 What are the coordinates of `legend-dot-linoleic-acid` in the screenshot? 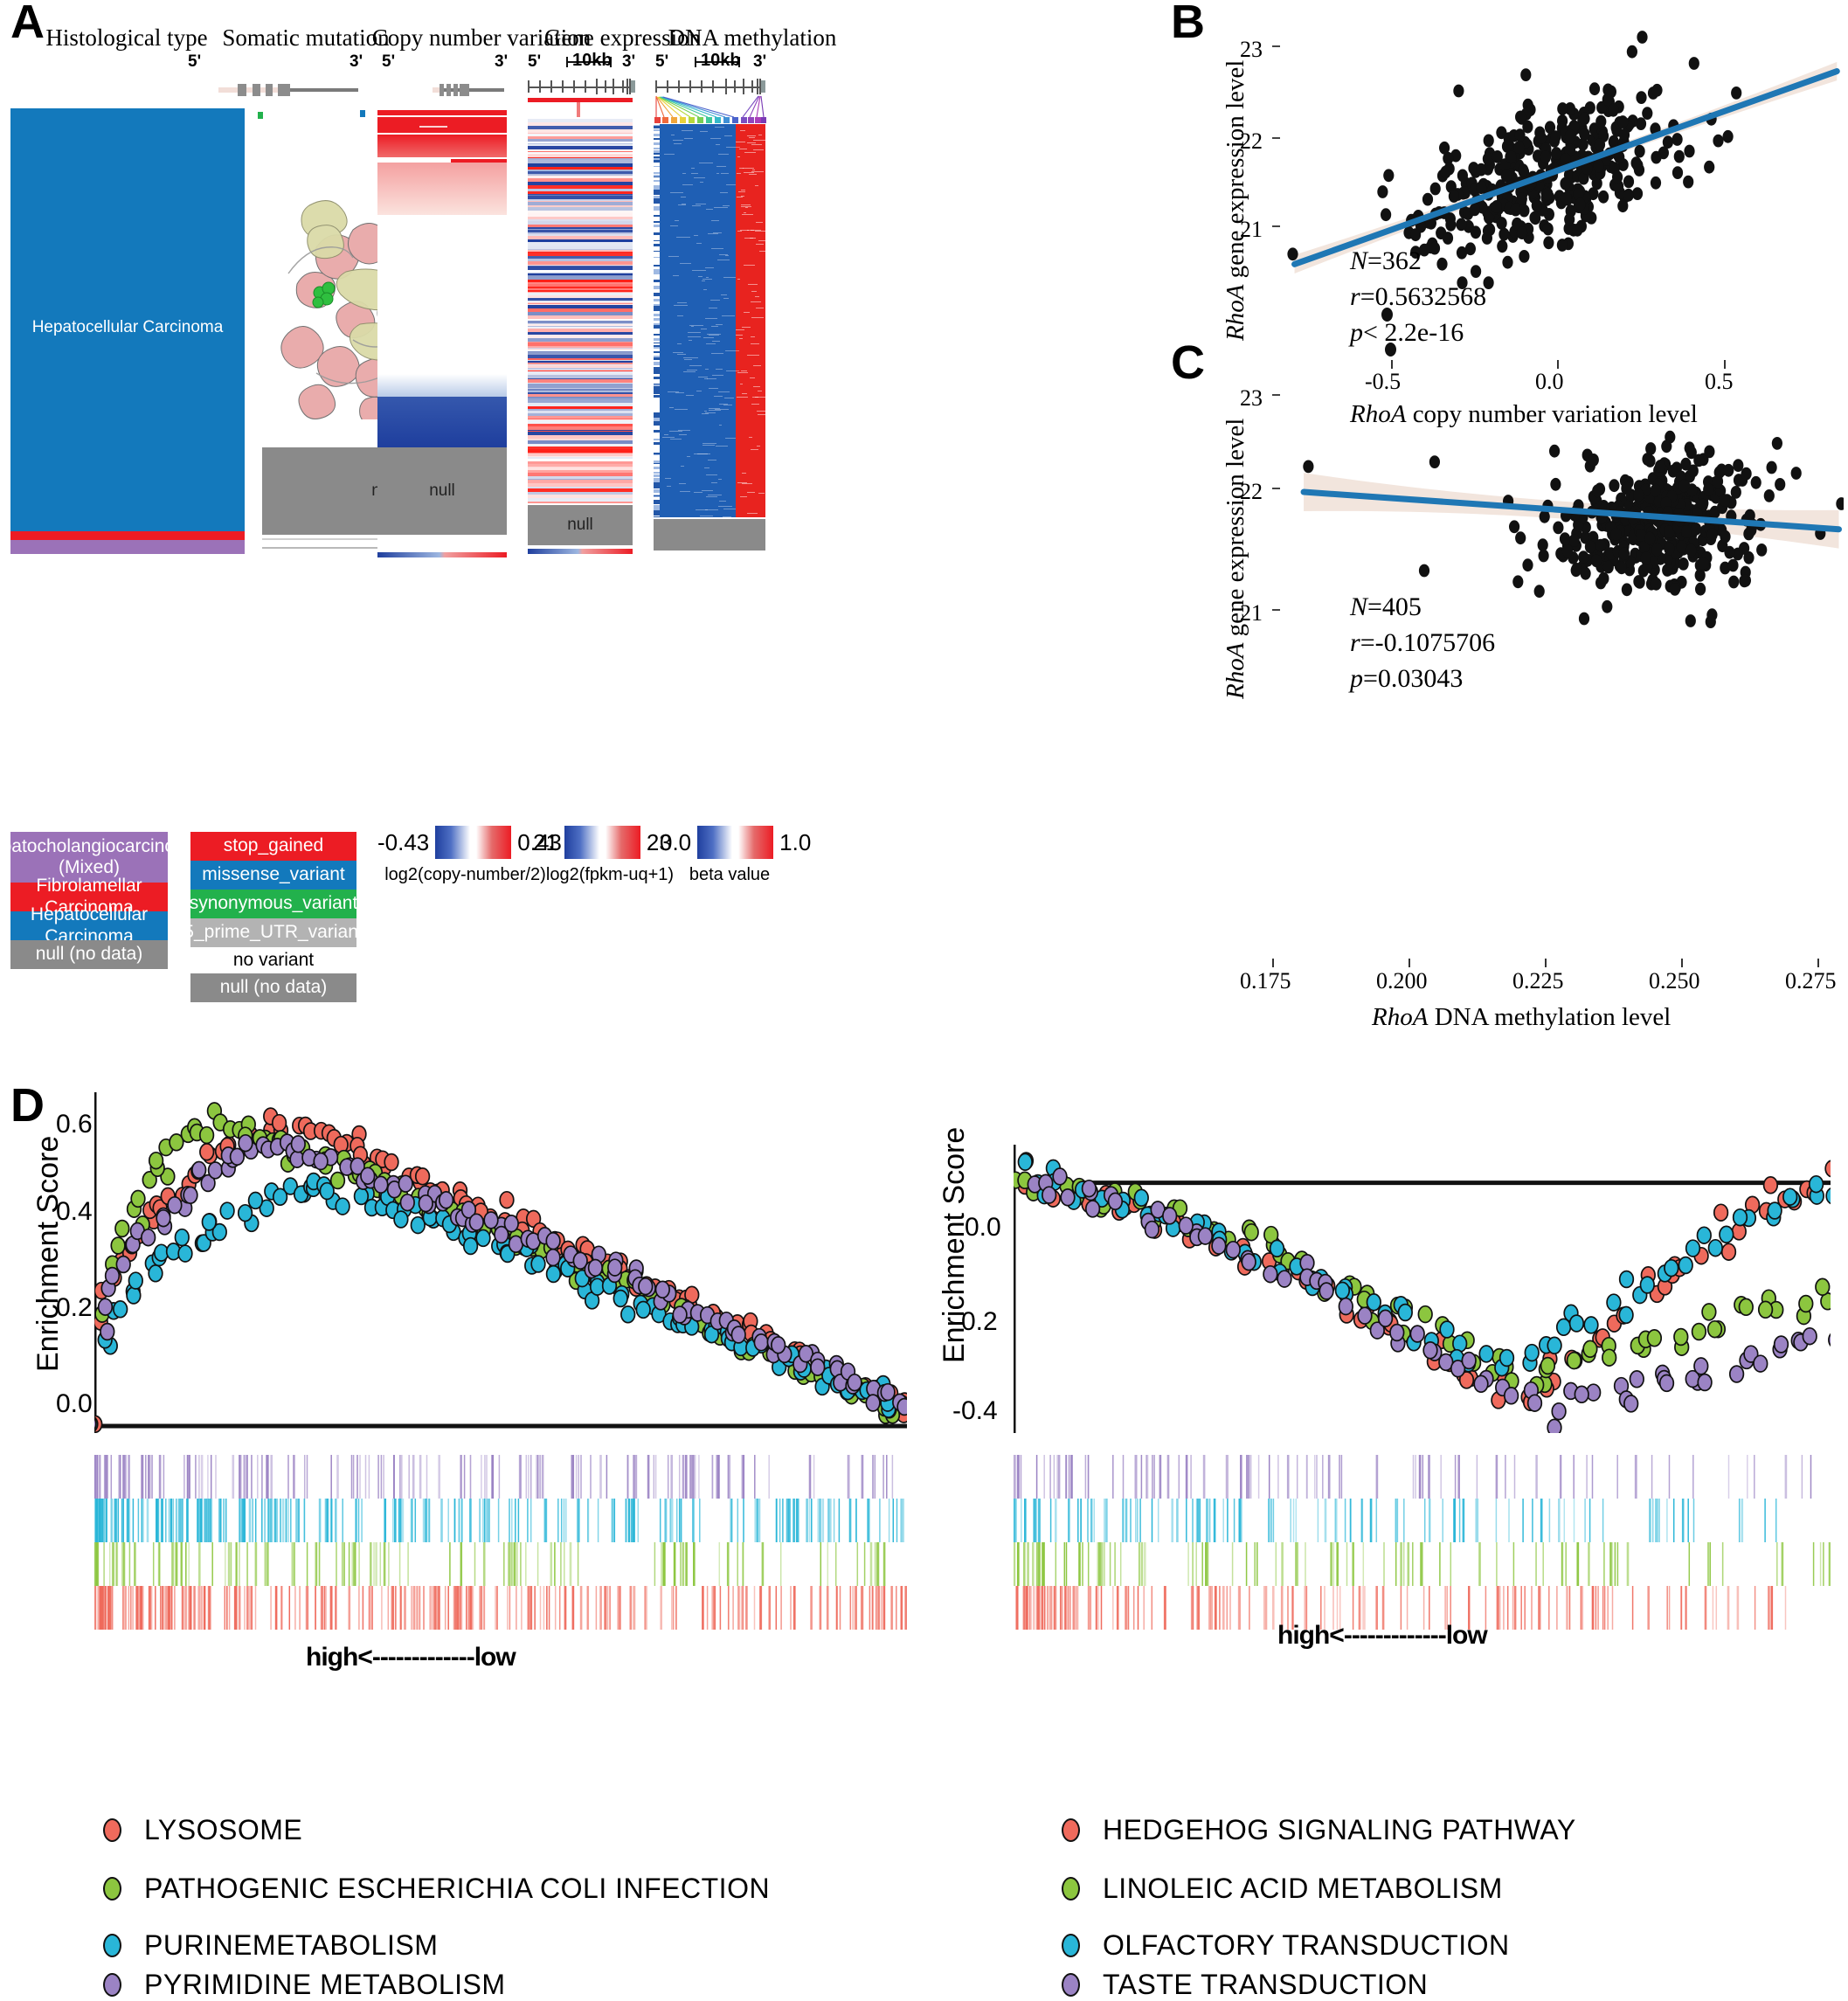 It's located at (1071, 1889).